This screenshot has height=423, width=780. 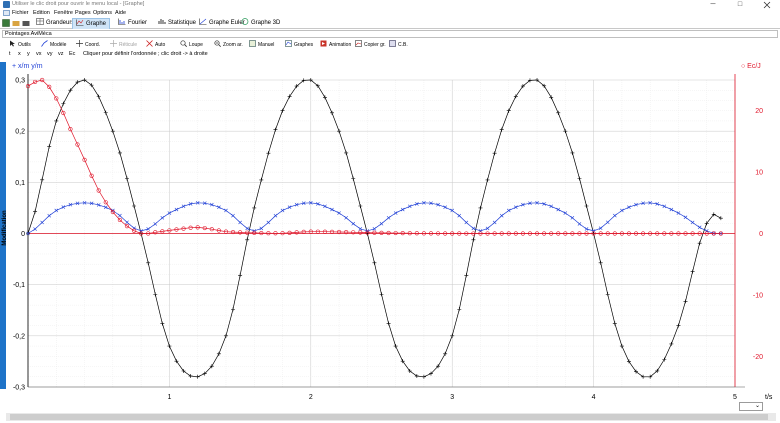 I want to click on tool-graphes-button: Graphes, so click(x=299, y=44).